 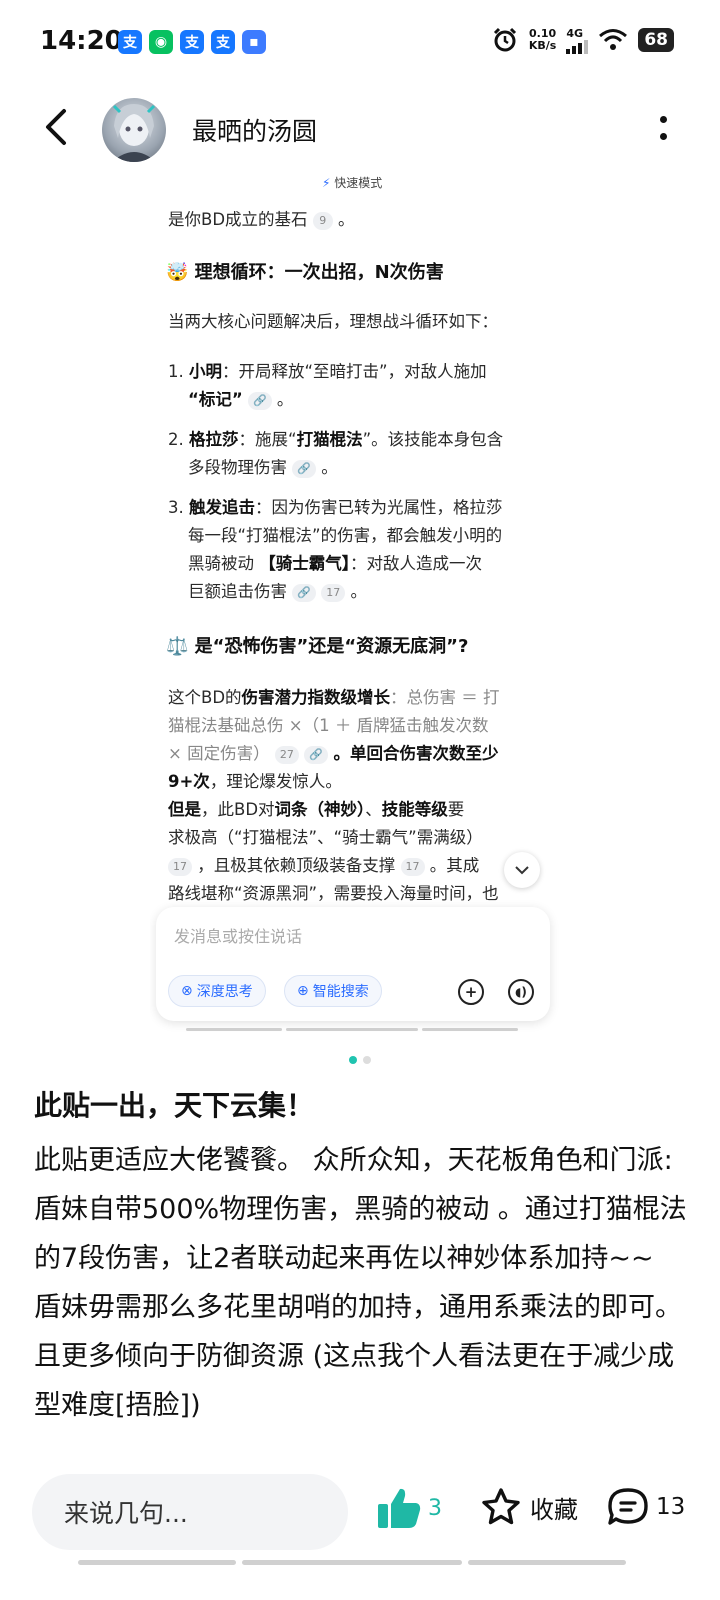 What do you see at coordinates (352, 1562) in the screenshot?
I see `system-home-indicator` at bounding box center [352, 1562].